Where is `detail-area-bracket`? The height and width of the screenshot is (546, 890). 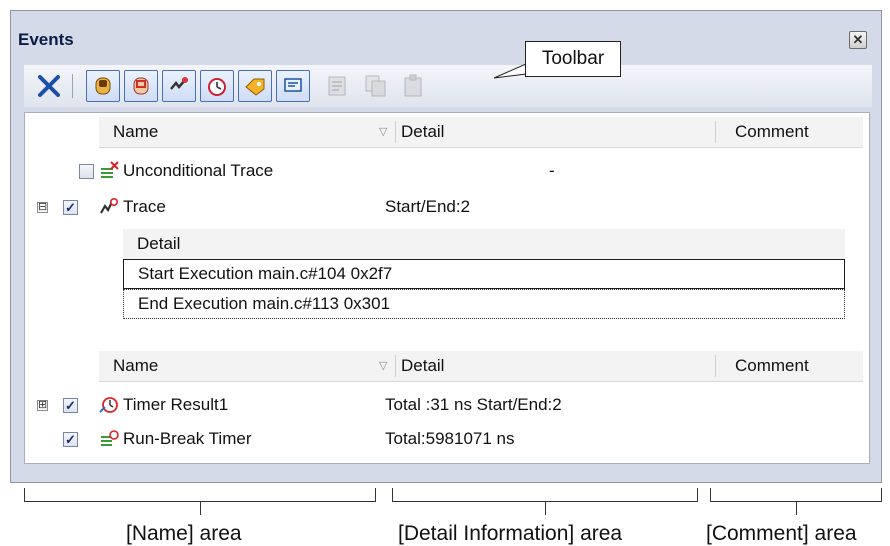 detail-area-bracket is located at coordinates (545, 501).